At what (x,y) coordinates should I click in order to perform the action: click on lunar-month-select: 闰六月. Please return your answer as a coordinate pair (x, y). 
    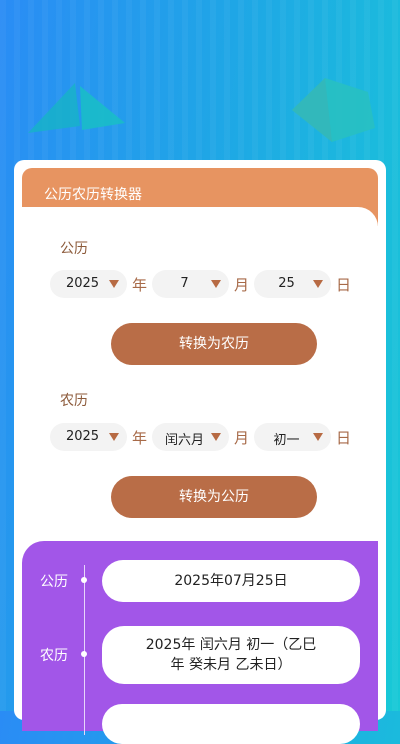
    Looking at the image, I should click on (190, 437).